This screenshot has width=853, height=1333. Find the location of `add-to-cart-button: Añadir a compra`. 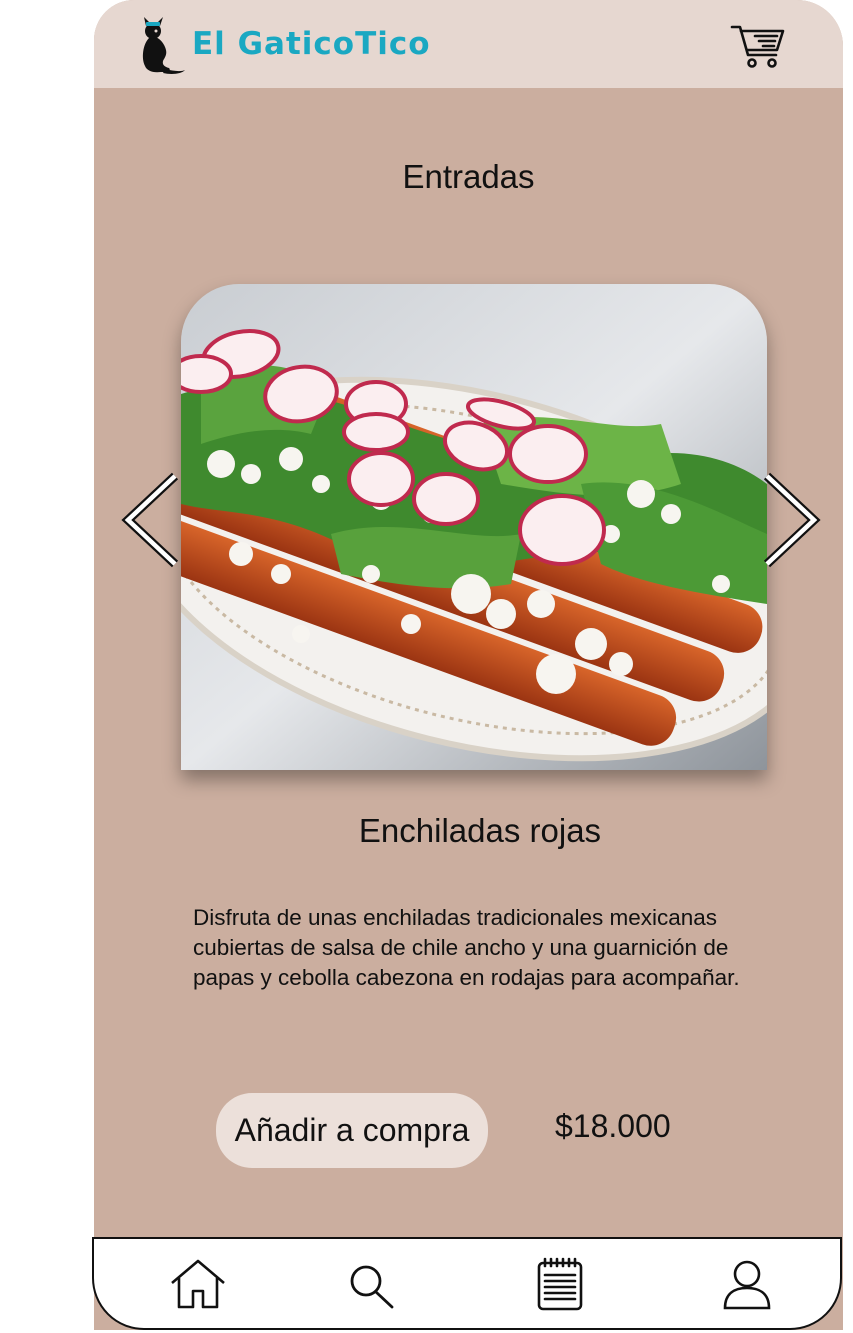

add-to-cart-button: Añadir a compra is located at coordinates (352, 1130).